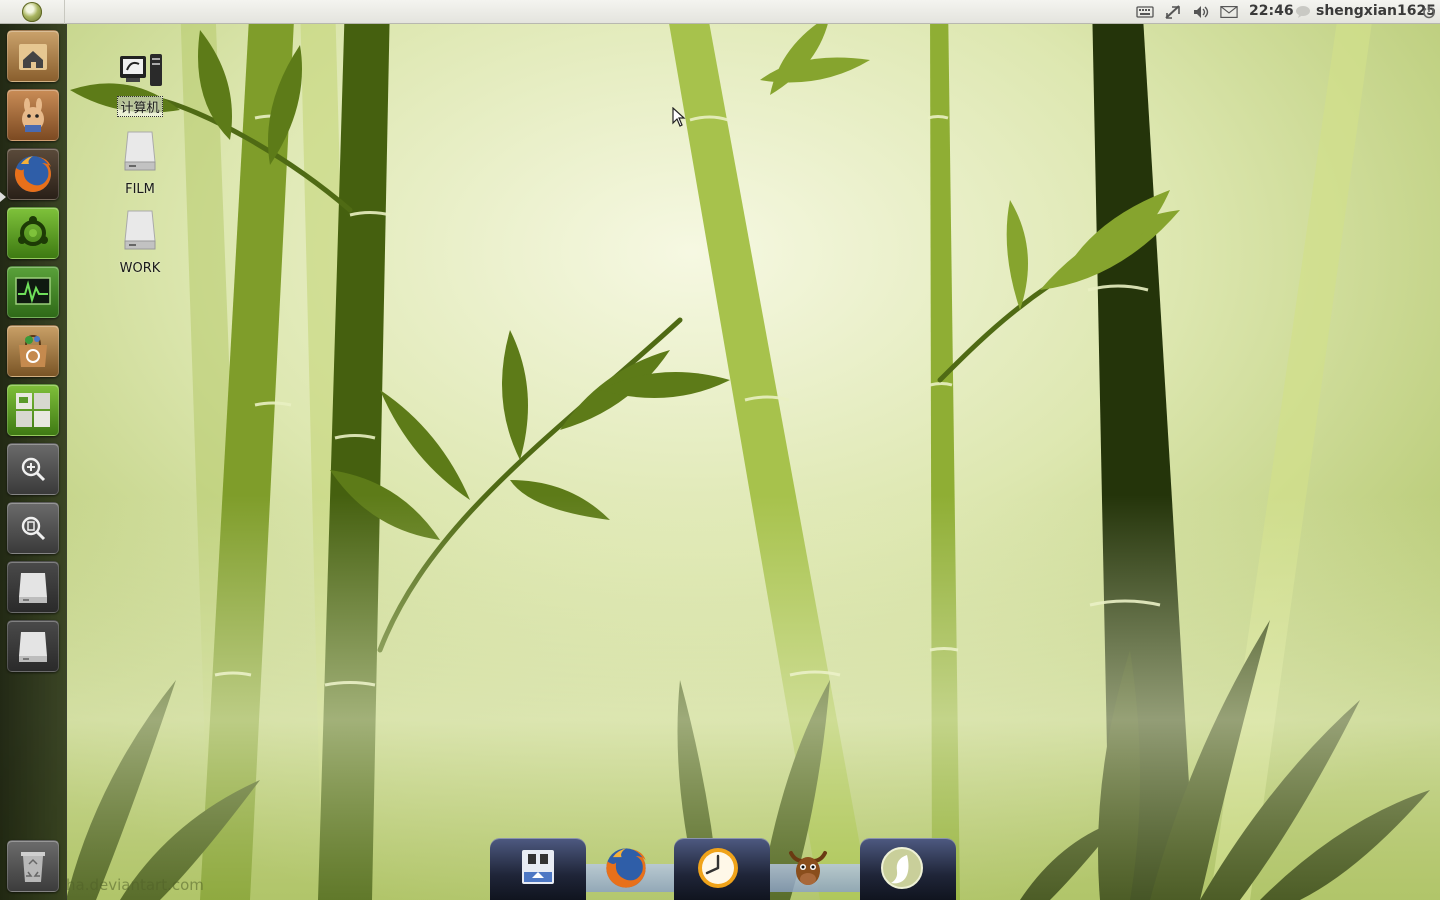 Image resolution: width=1440 pixels, height=900 pixels. I want to click on launcher-item-home-folder, so click(33, 56).